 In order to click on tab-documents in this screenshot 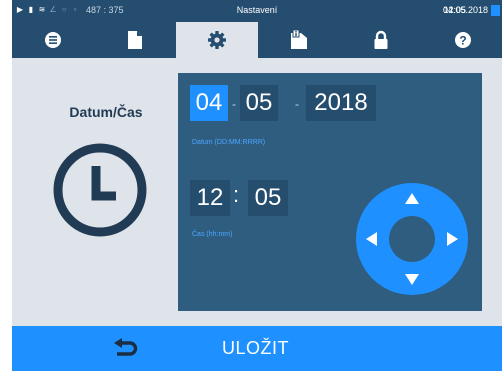, I will do `click(135, 40)`.